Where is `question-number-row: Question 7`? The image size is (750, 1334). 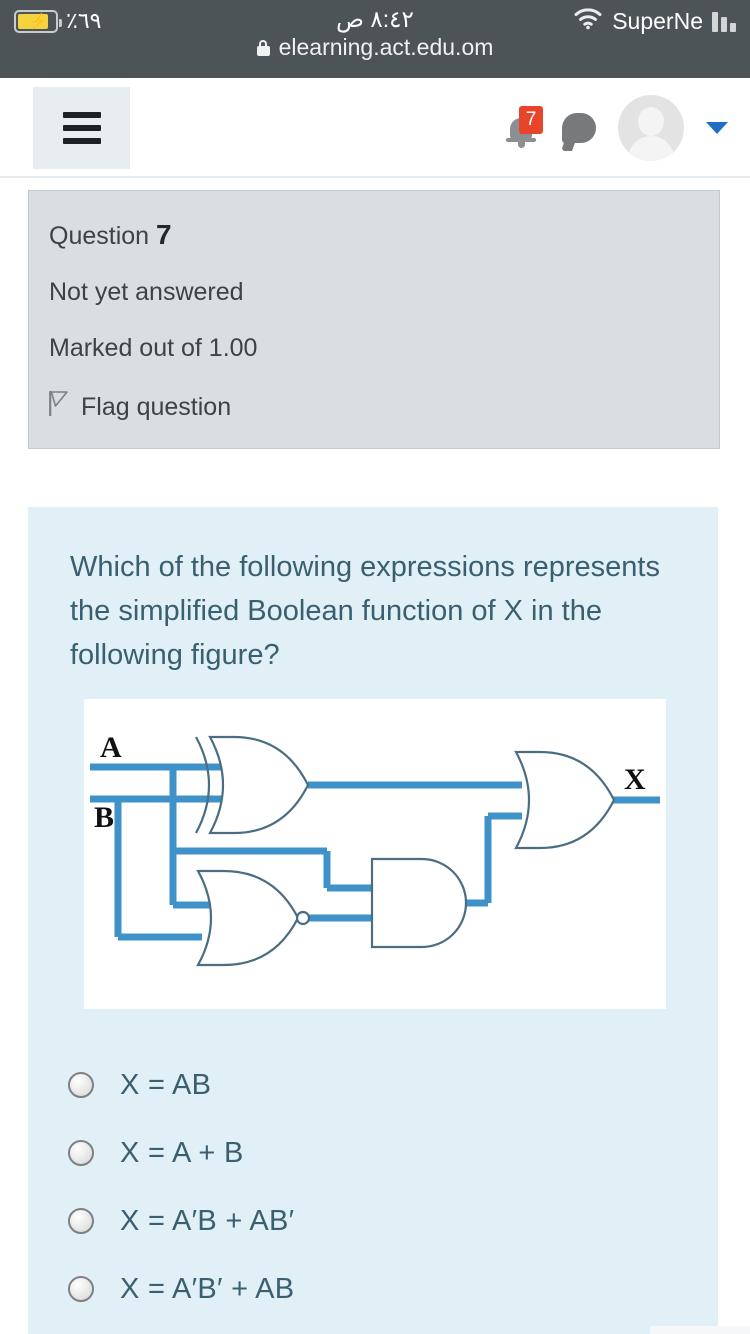 question-number-row: Question 7 is located at coordinates (384, 235).